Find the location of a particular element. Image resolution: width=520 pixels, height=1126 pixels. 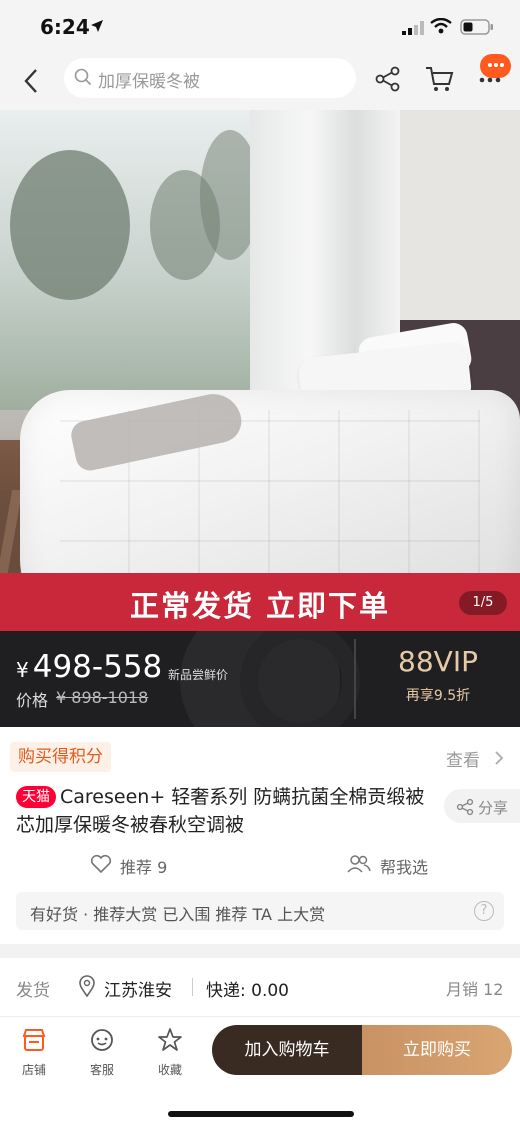

tab-favorite: 收藏 is located at coordinates (170, 1052).